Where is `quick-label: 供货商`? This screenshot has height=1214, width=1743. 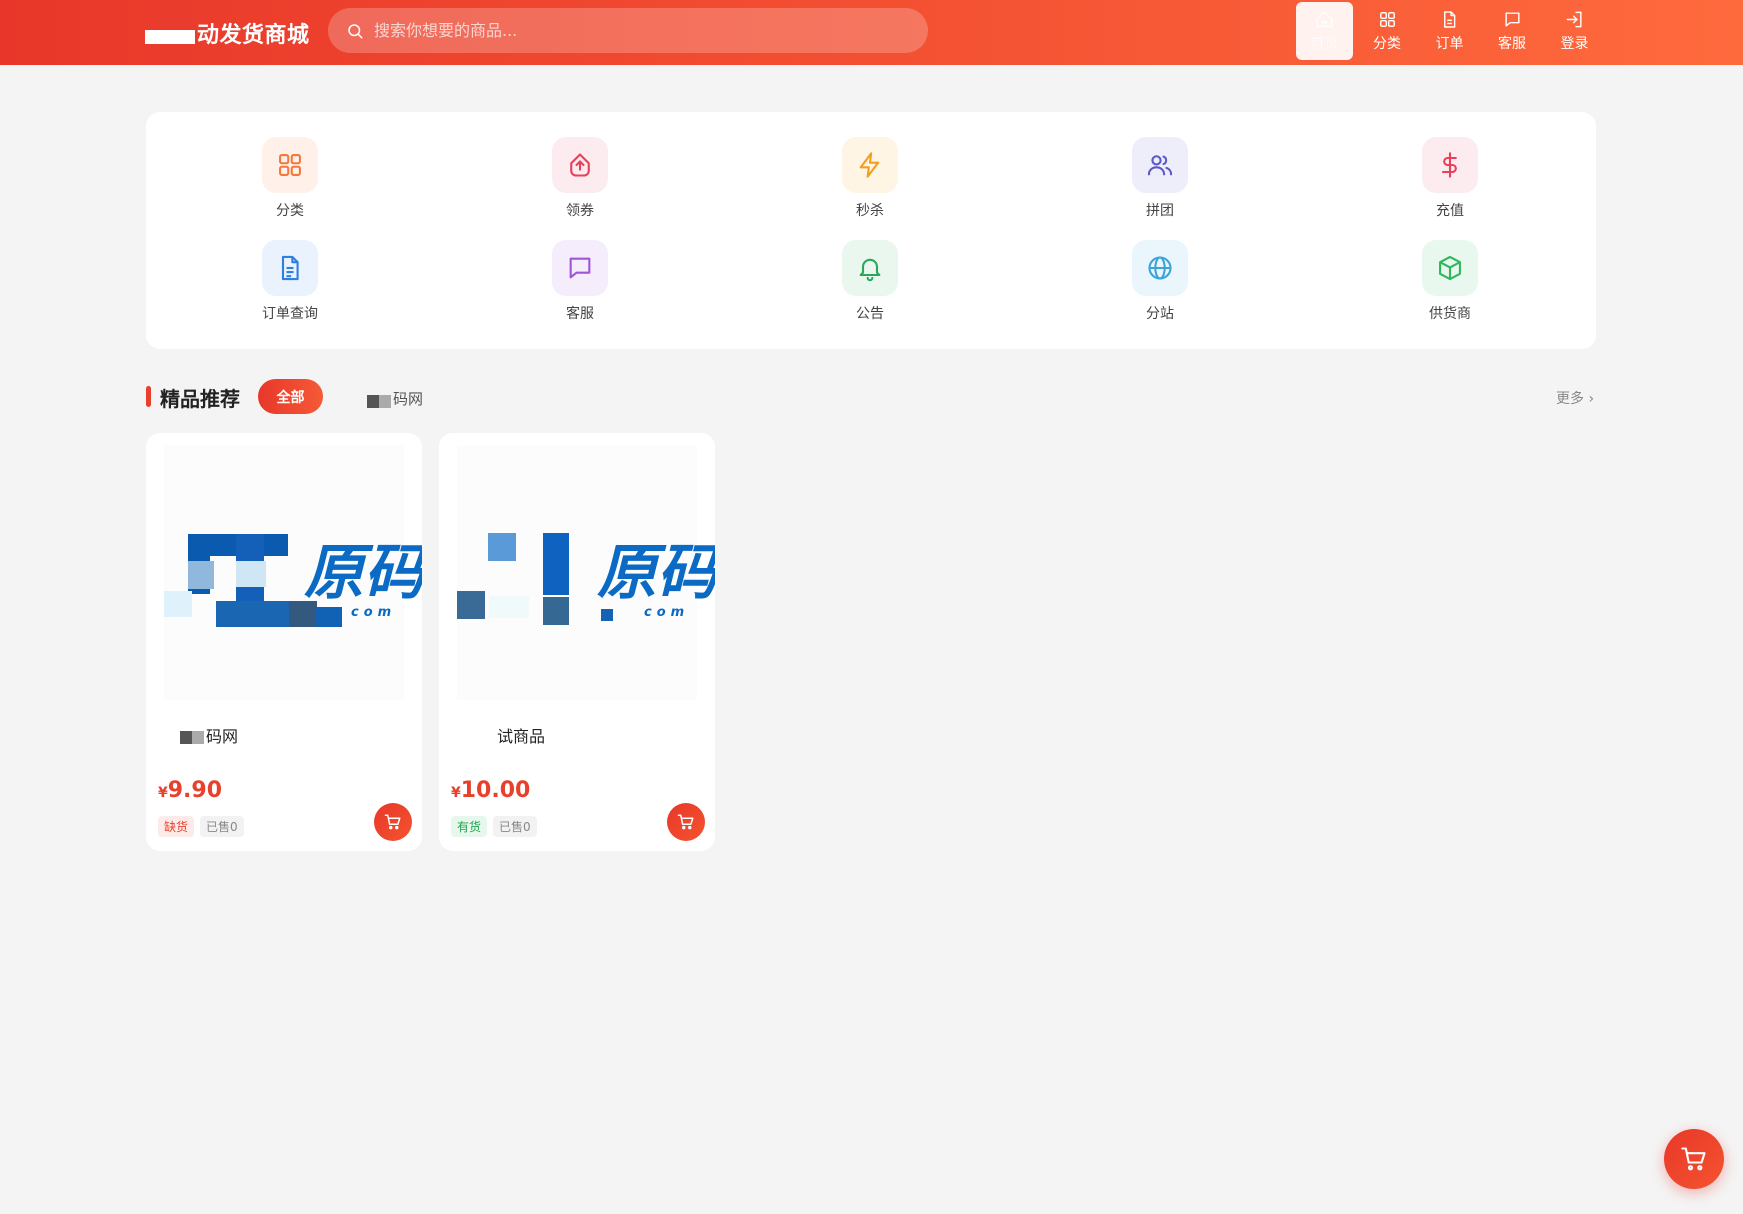 quick-label: 供货商 is located at coordinates (1450, 314).